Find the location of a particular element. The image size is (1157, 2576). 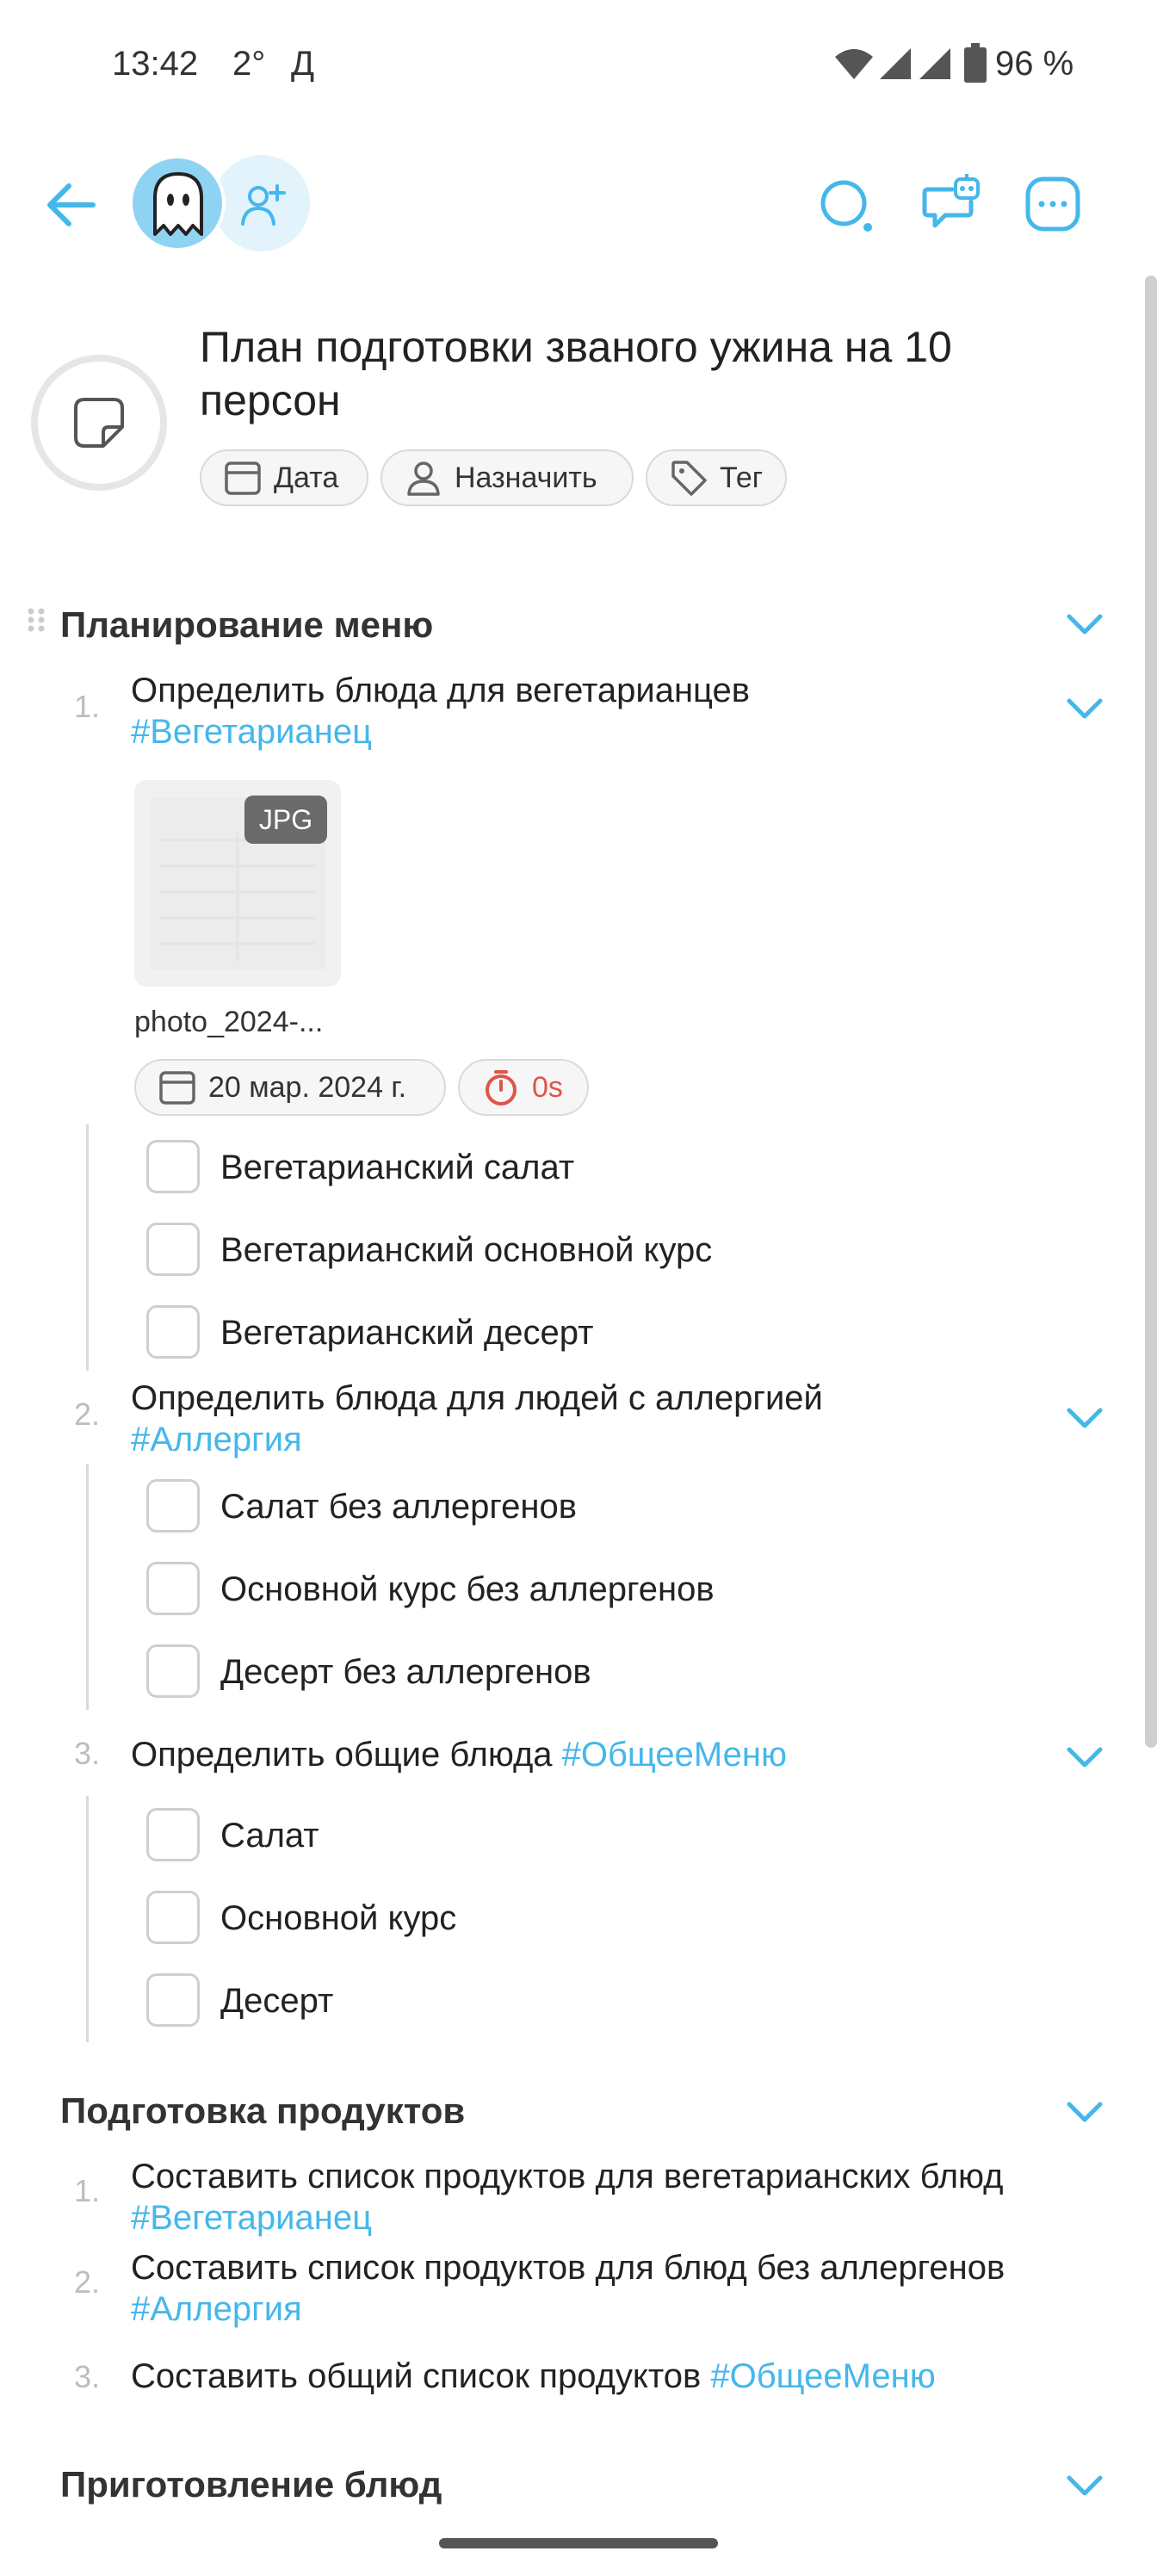

subtask-label: Основной курс без аллергенов is located at coordinates (467, 1589).